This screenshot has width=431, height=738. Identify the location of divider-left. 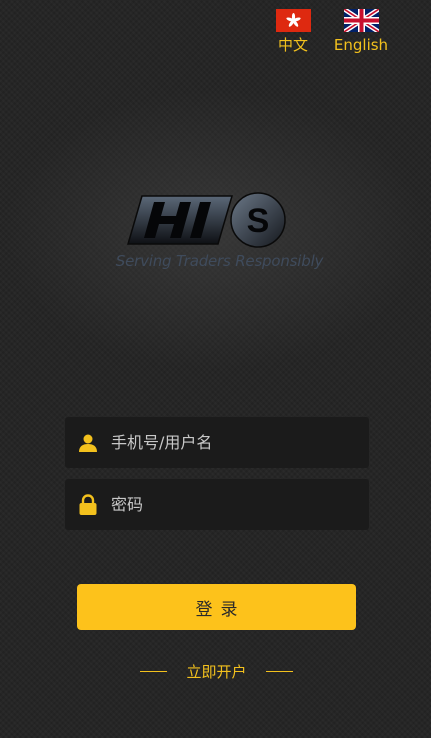
(153, 671).